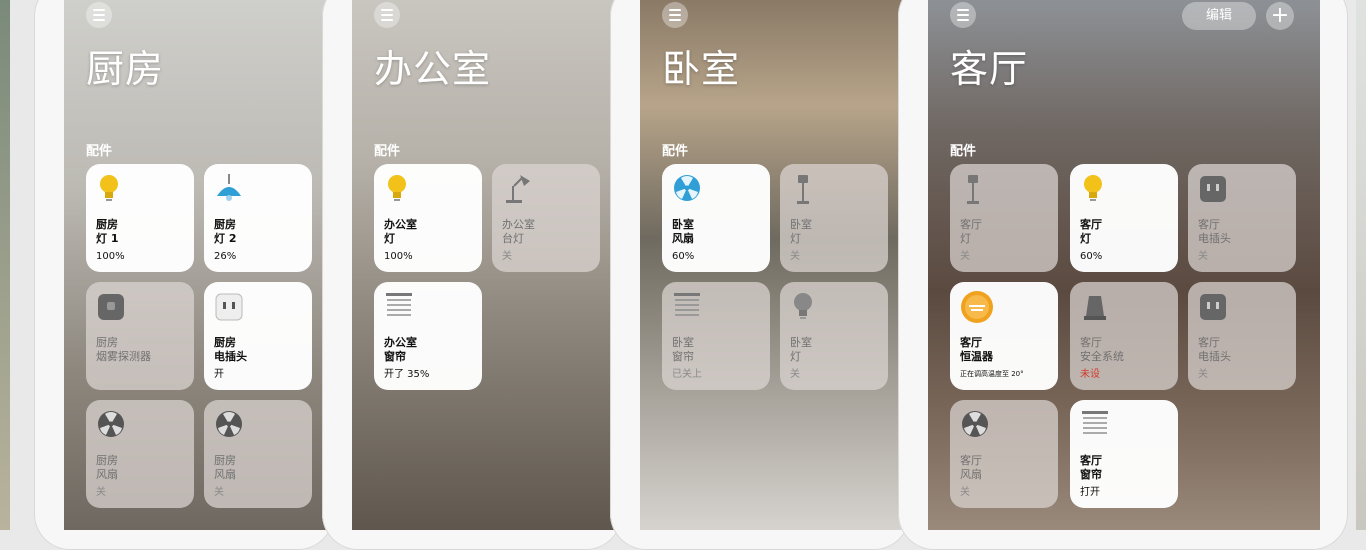 The height and width of the screenshot is (550, 1366). What do you see at coordinates (258, 218) in the screenshot?
I see `accessory-tile: 厨房 灯 2 26%` at bounding box center [258, 218].